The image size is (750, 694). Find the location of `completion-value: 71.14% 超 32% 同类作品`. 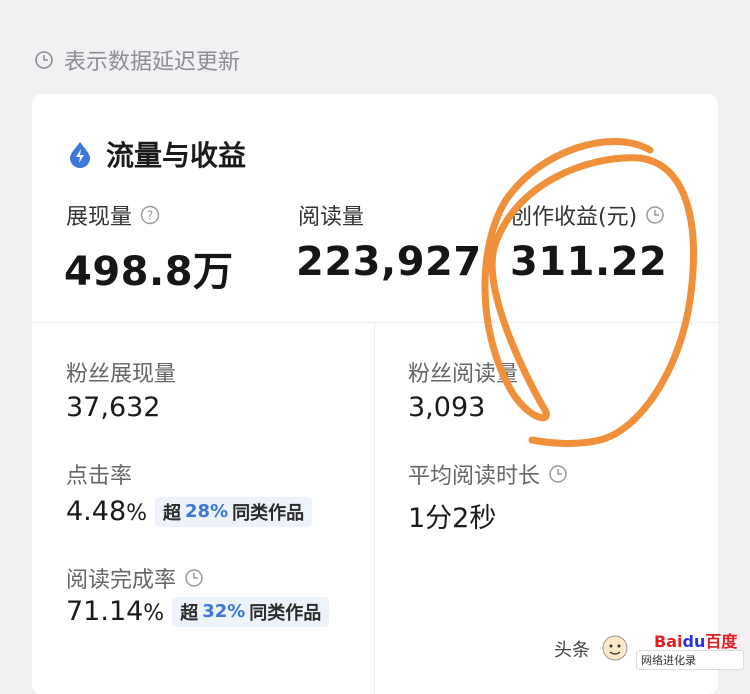

completion-value: 71.14% 超 32% 同类作品 is located at coordinates (198, 611).